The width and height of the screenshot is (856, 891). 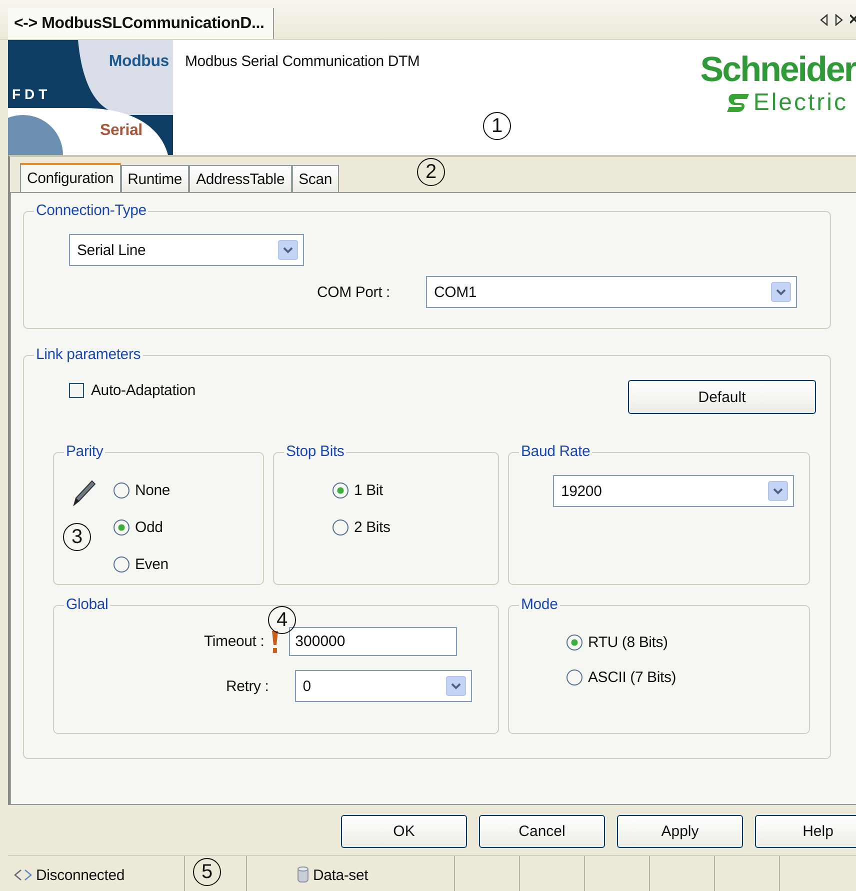 What do you see at coordinates (722, 397) in the screenshot?
I see `default-button: Default` at bounding box center [722, 397].